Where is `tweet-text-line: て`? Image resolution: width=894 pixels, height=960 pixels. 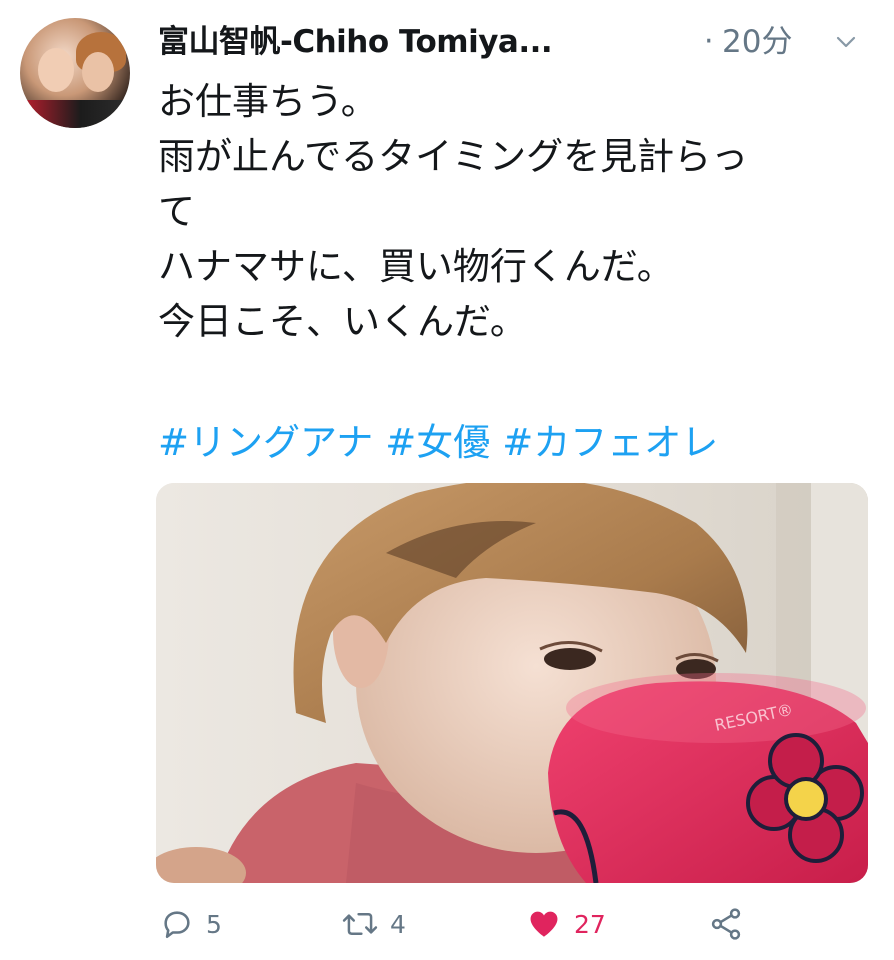
tweet-text-line: て is located at coordinates (176, 211).